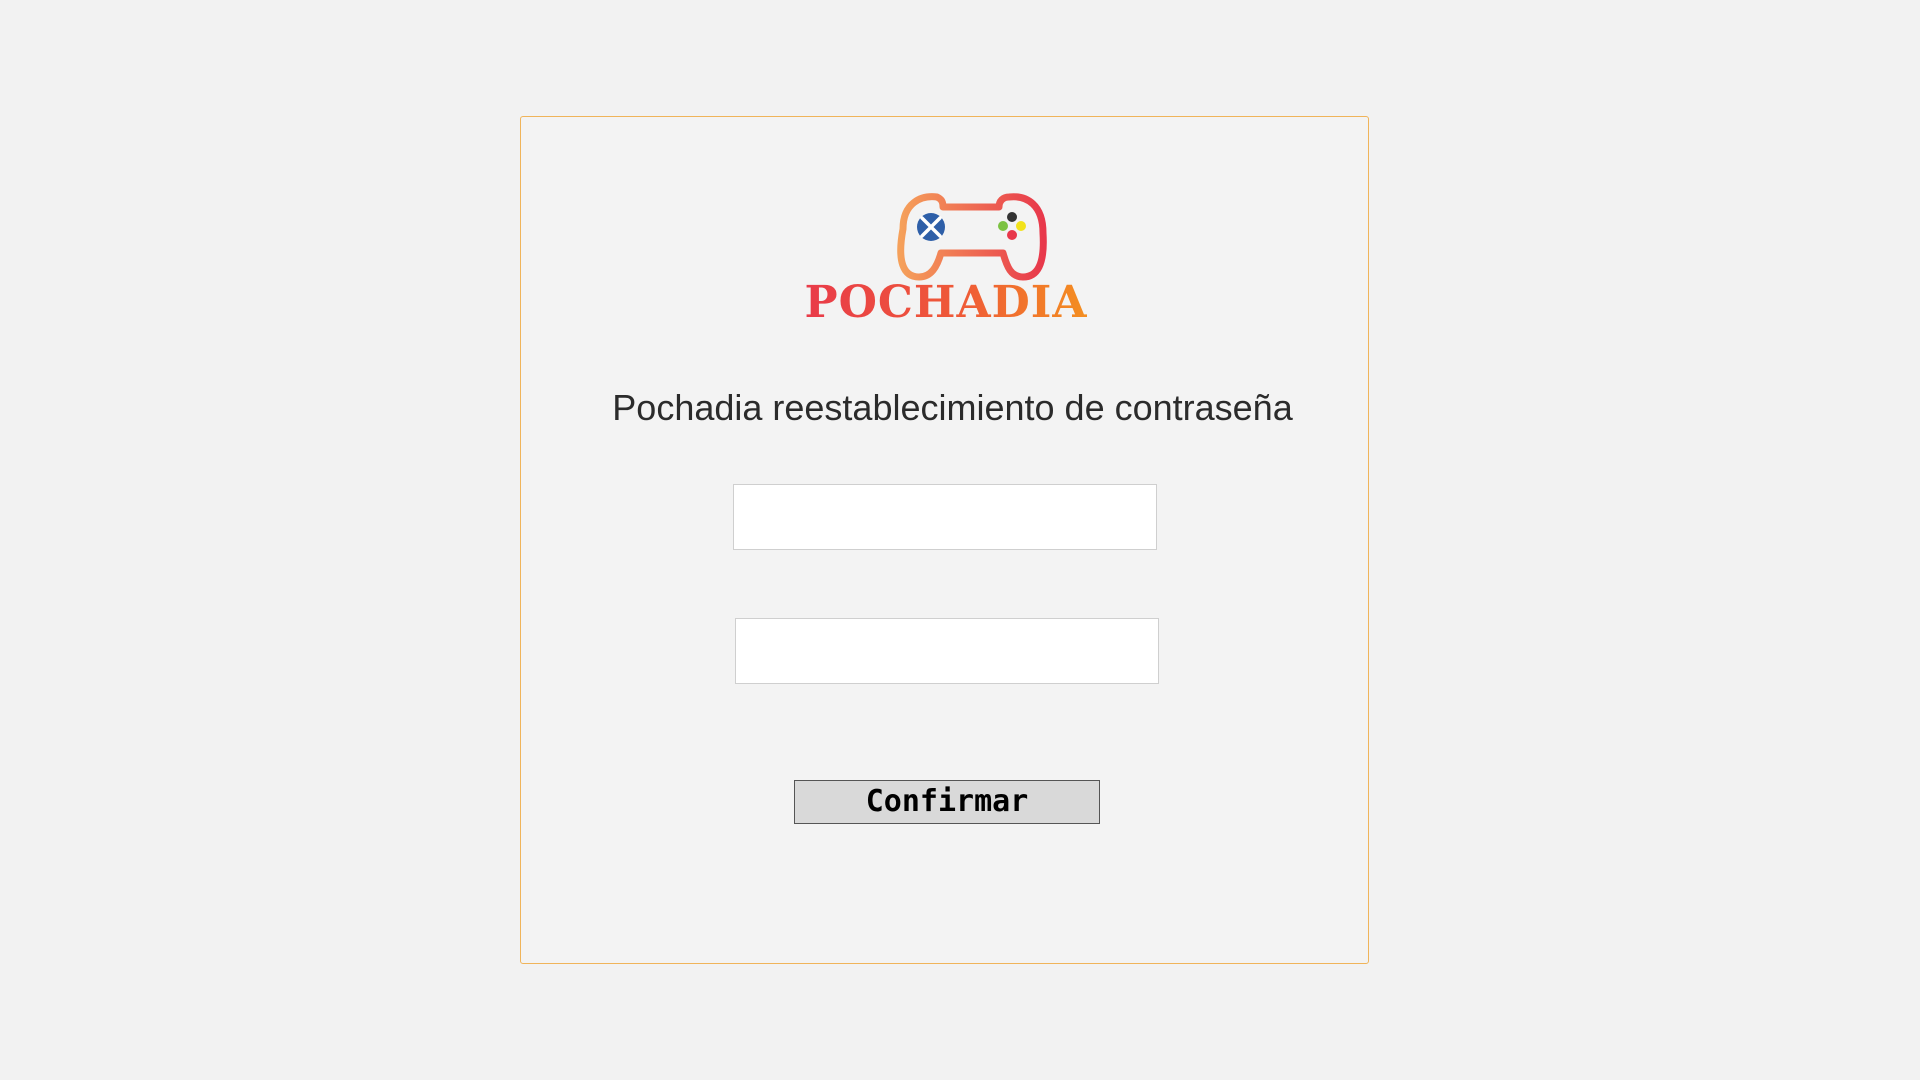 The width and height of the screenshot is (1920, 1080). What do you see at coordinates (947, 802) in the screenshot?
I see `confirm-button: Confirmar` at bounding box center [947, 802].